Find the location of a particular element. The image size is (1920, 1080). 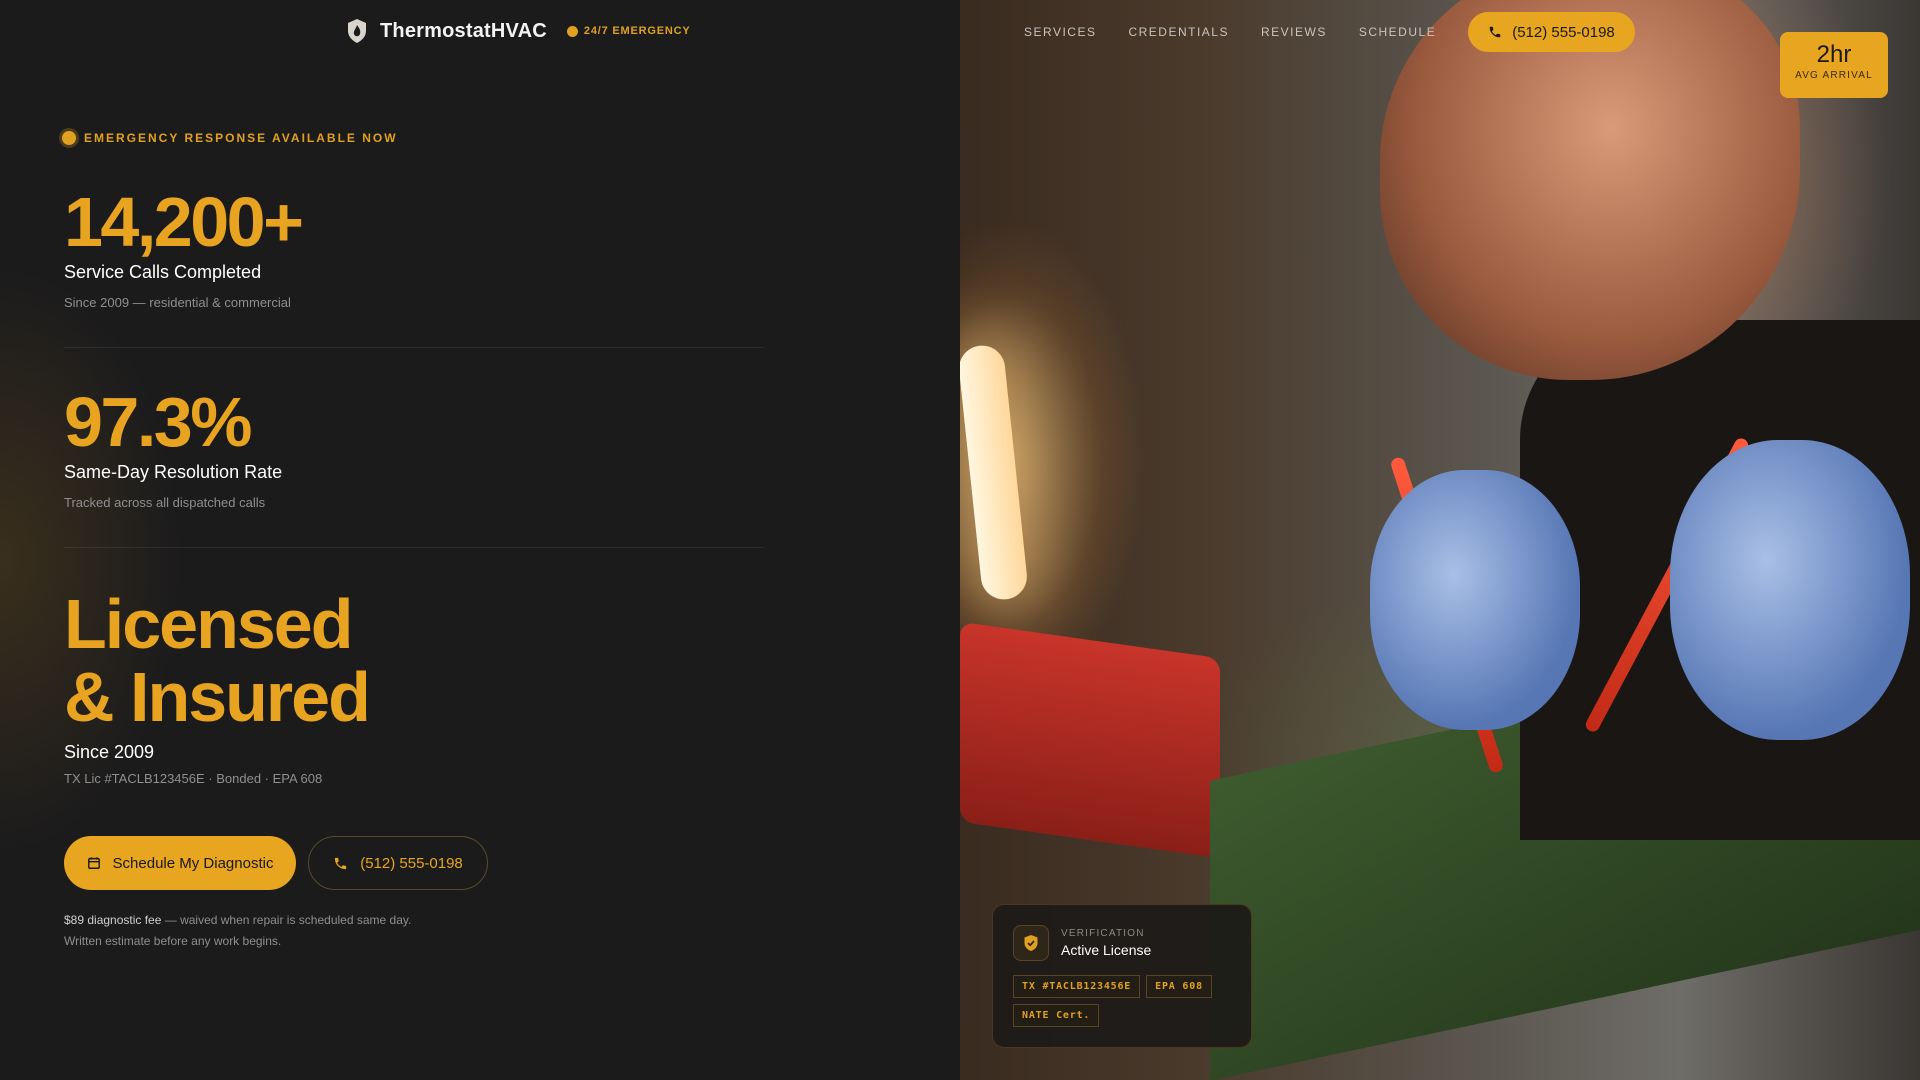

multimeter is located at coordinates (1090, 740).